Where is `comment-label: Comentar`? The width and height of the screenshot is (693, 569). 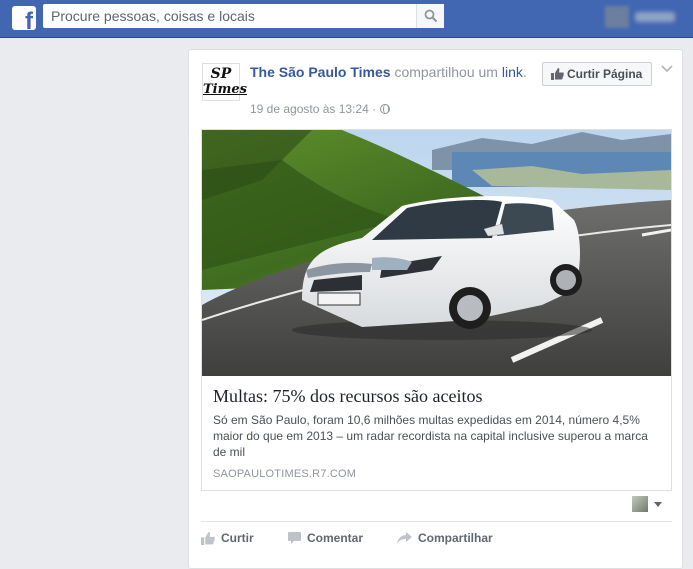 comment-label: Comentar is located at coordinates (335, 538).